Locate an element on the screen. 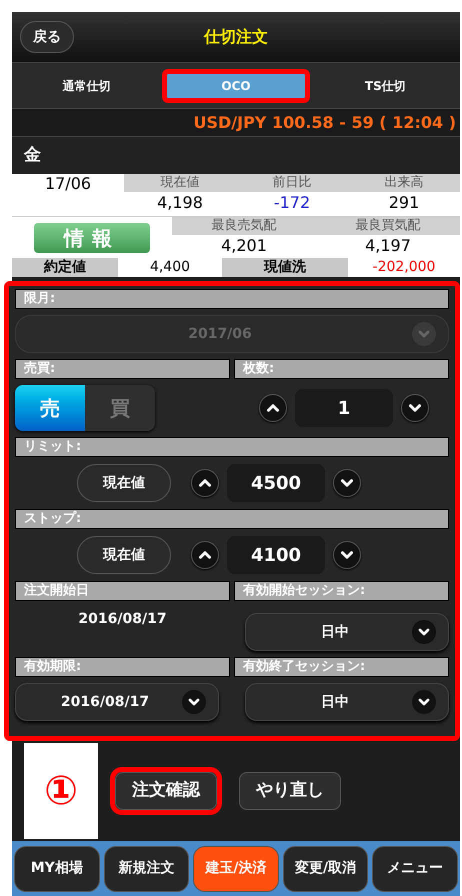 The width and height of the screenshot is (462, 896). number-field: 4500 is located at coordinates (276, 483).